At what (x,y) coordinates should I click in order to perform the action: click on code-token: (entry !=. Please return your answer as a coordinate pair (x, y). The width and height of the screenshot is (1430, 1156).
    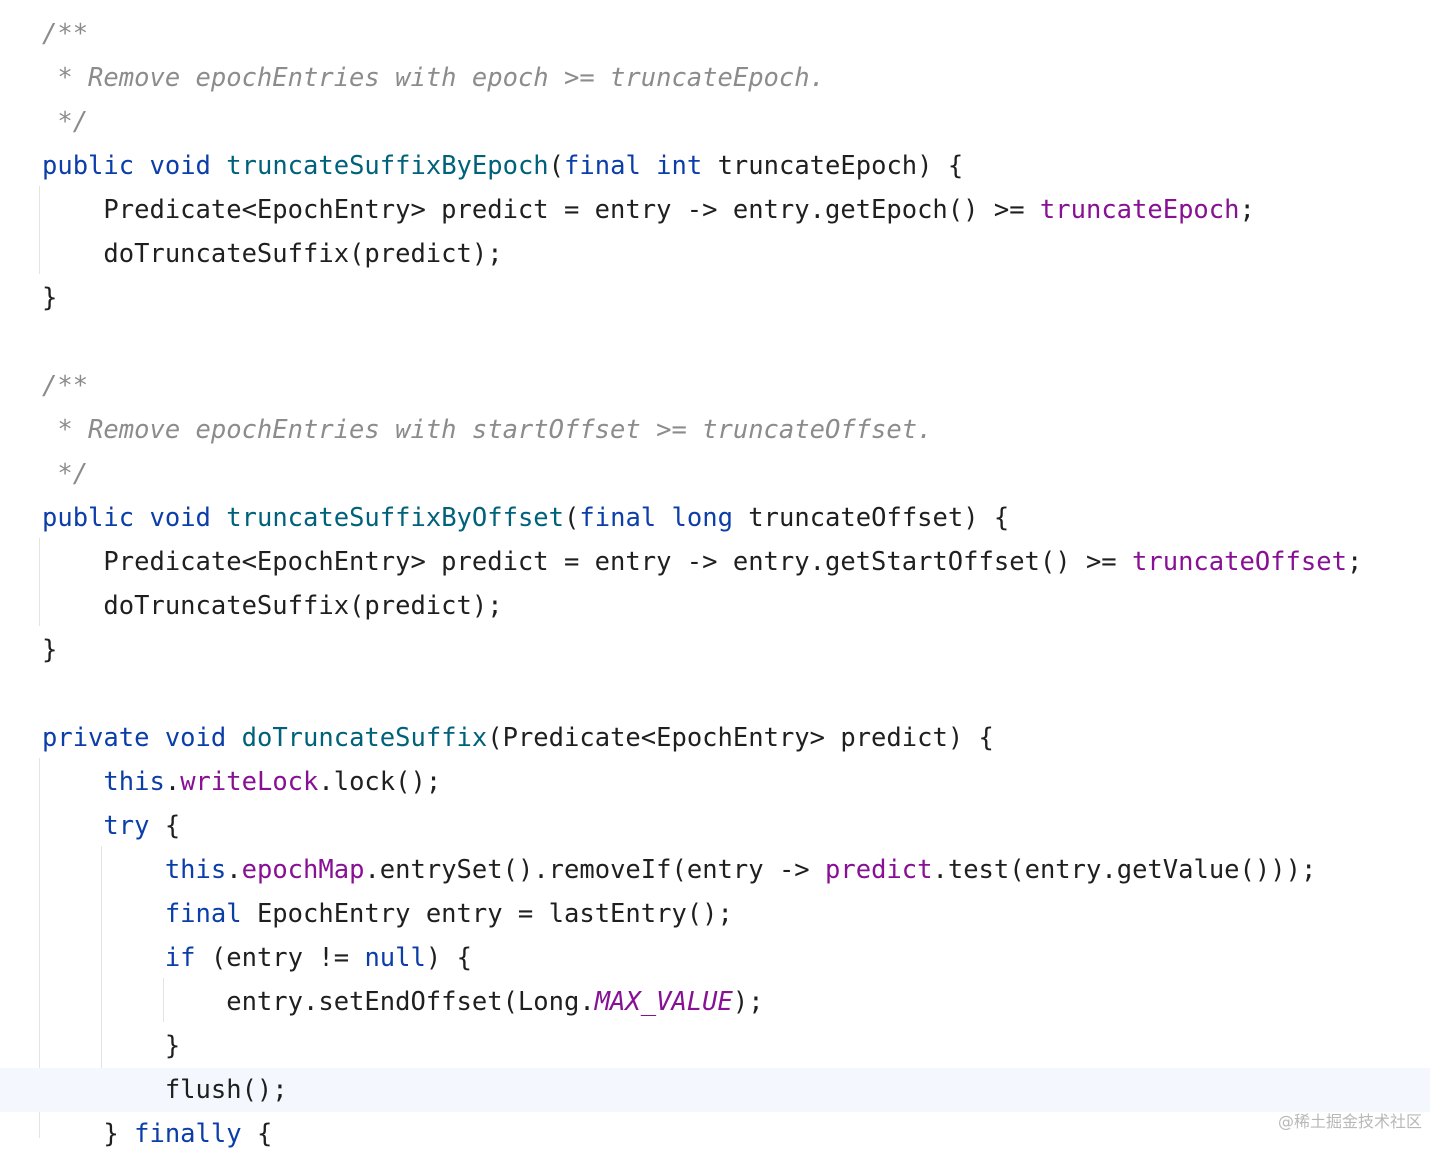
    Looking at the image, I should click on (280, 958).